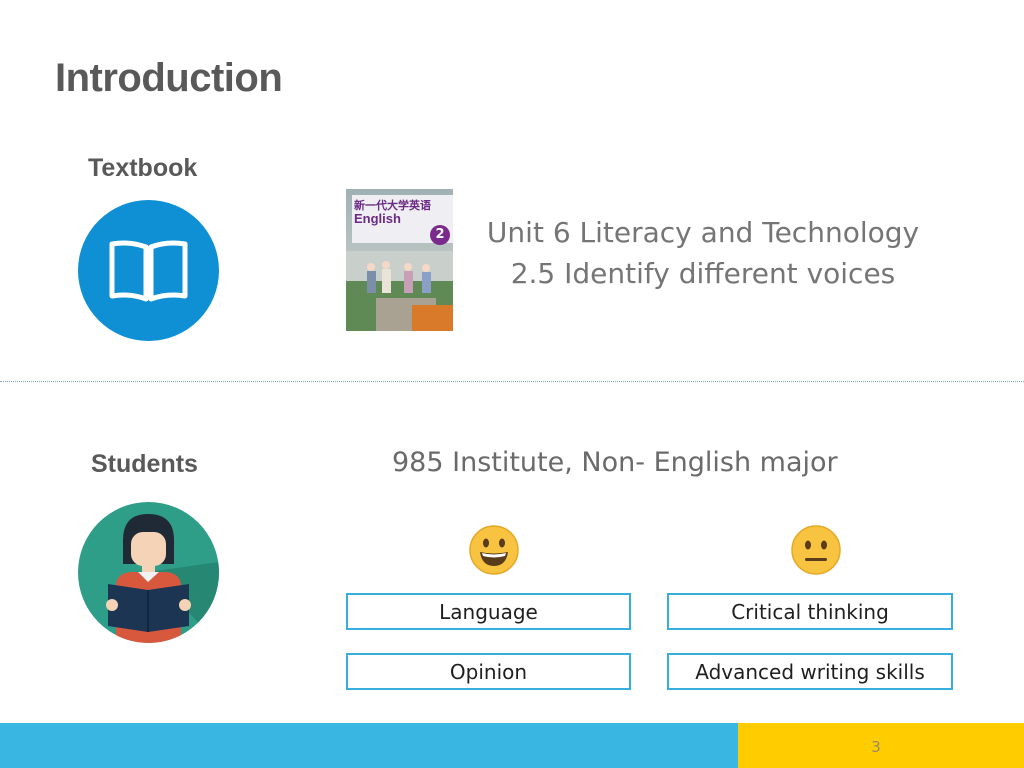  Describe the element at coordinates (512, 381) in the screenshot. I see `section-divider` at that location.